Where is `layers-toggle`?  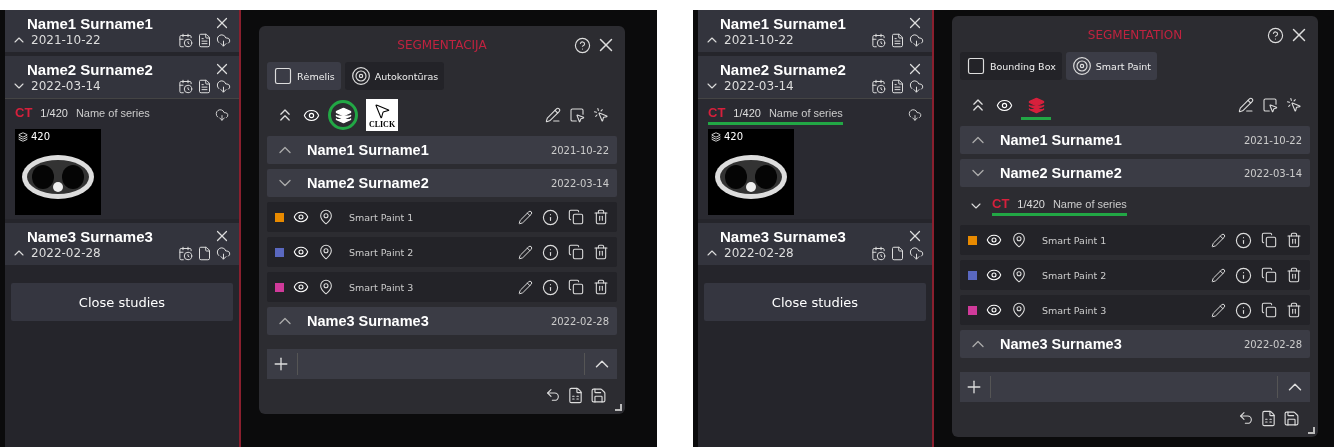
layers-toggle is located at coordinates (343, 115).